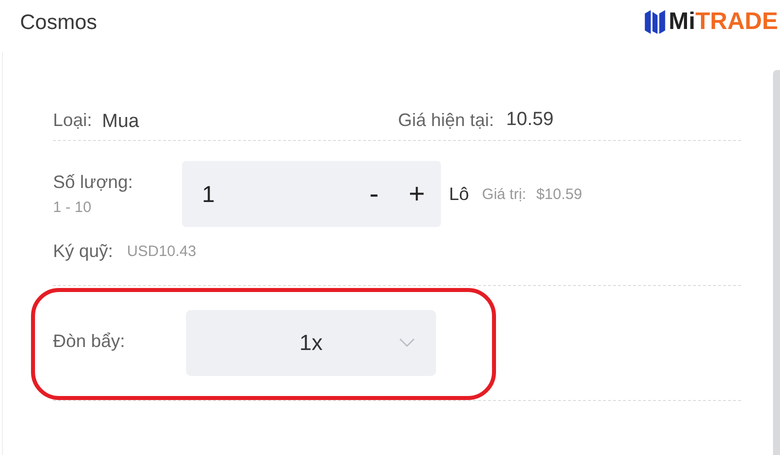  Describe the element at coordinates (446, 120) in the screenshot. I see `field-label: Giá hiện tại:` at that location.